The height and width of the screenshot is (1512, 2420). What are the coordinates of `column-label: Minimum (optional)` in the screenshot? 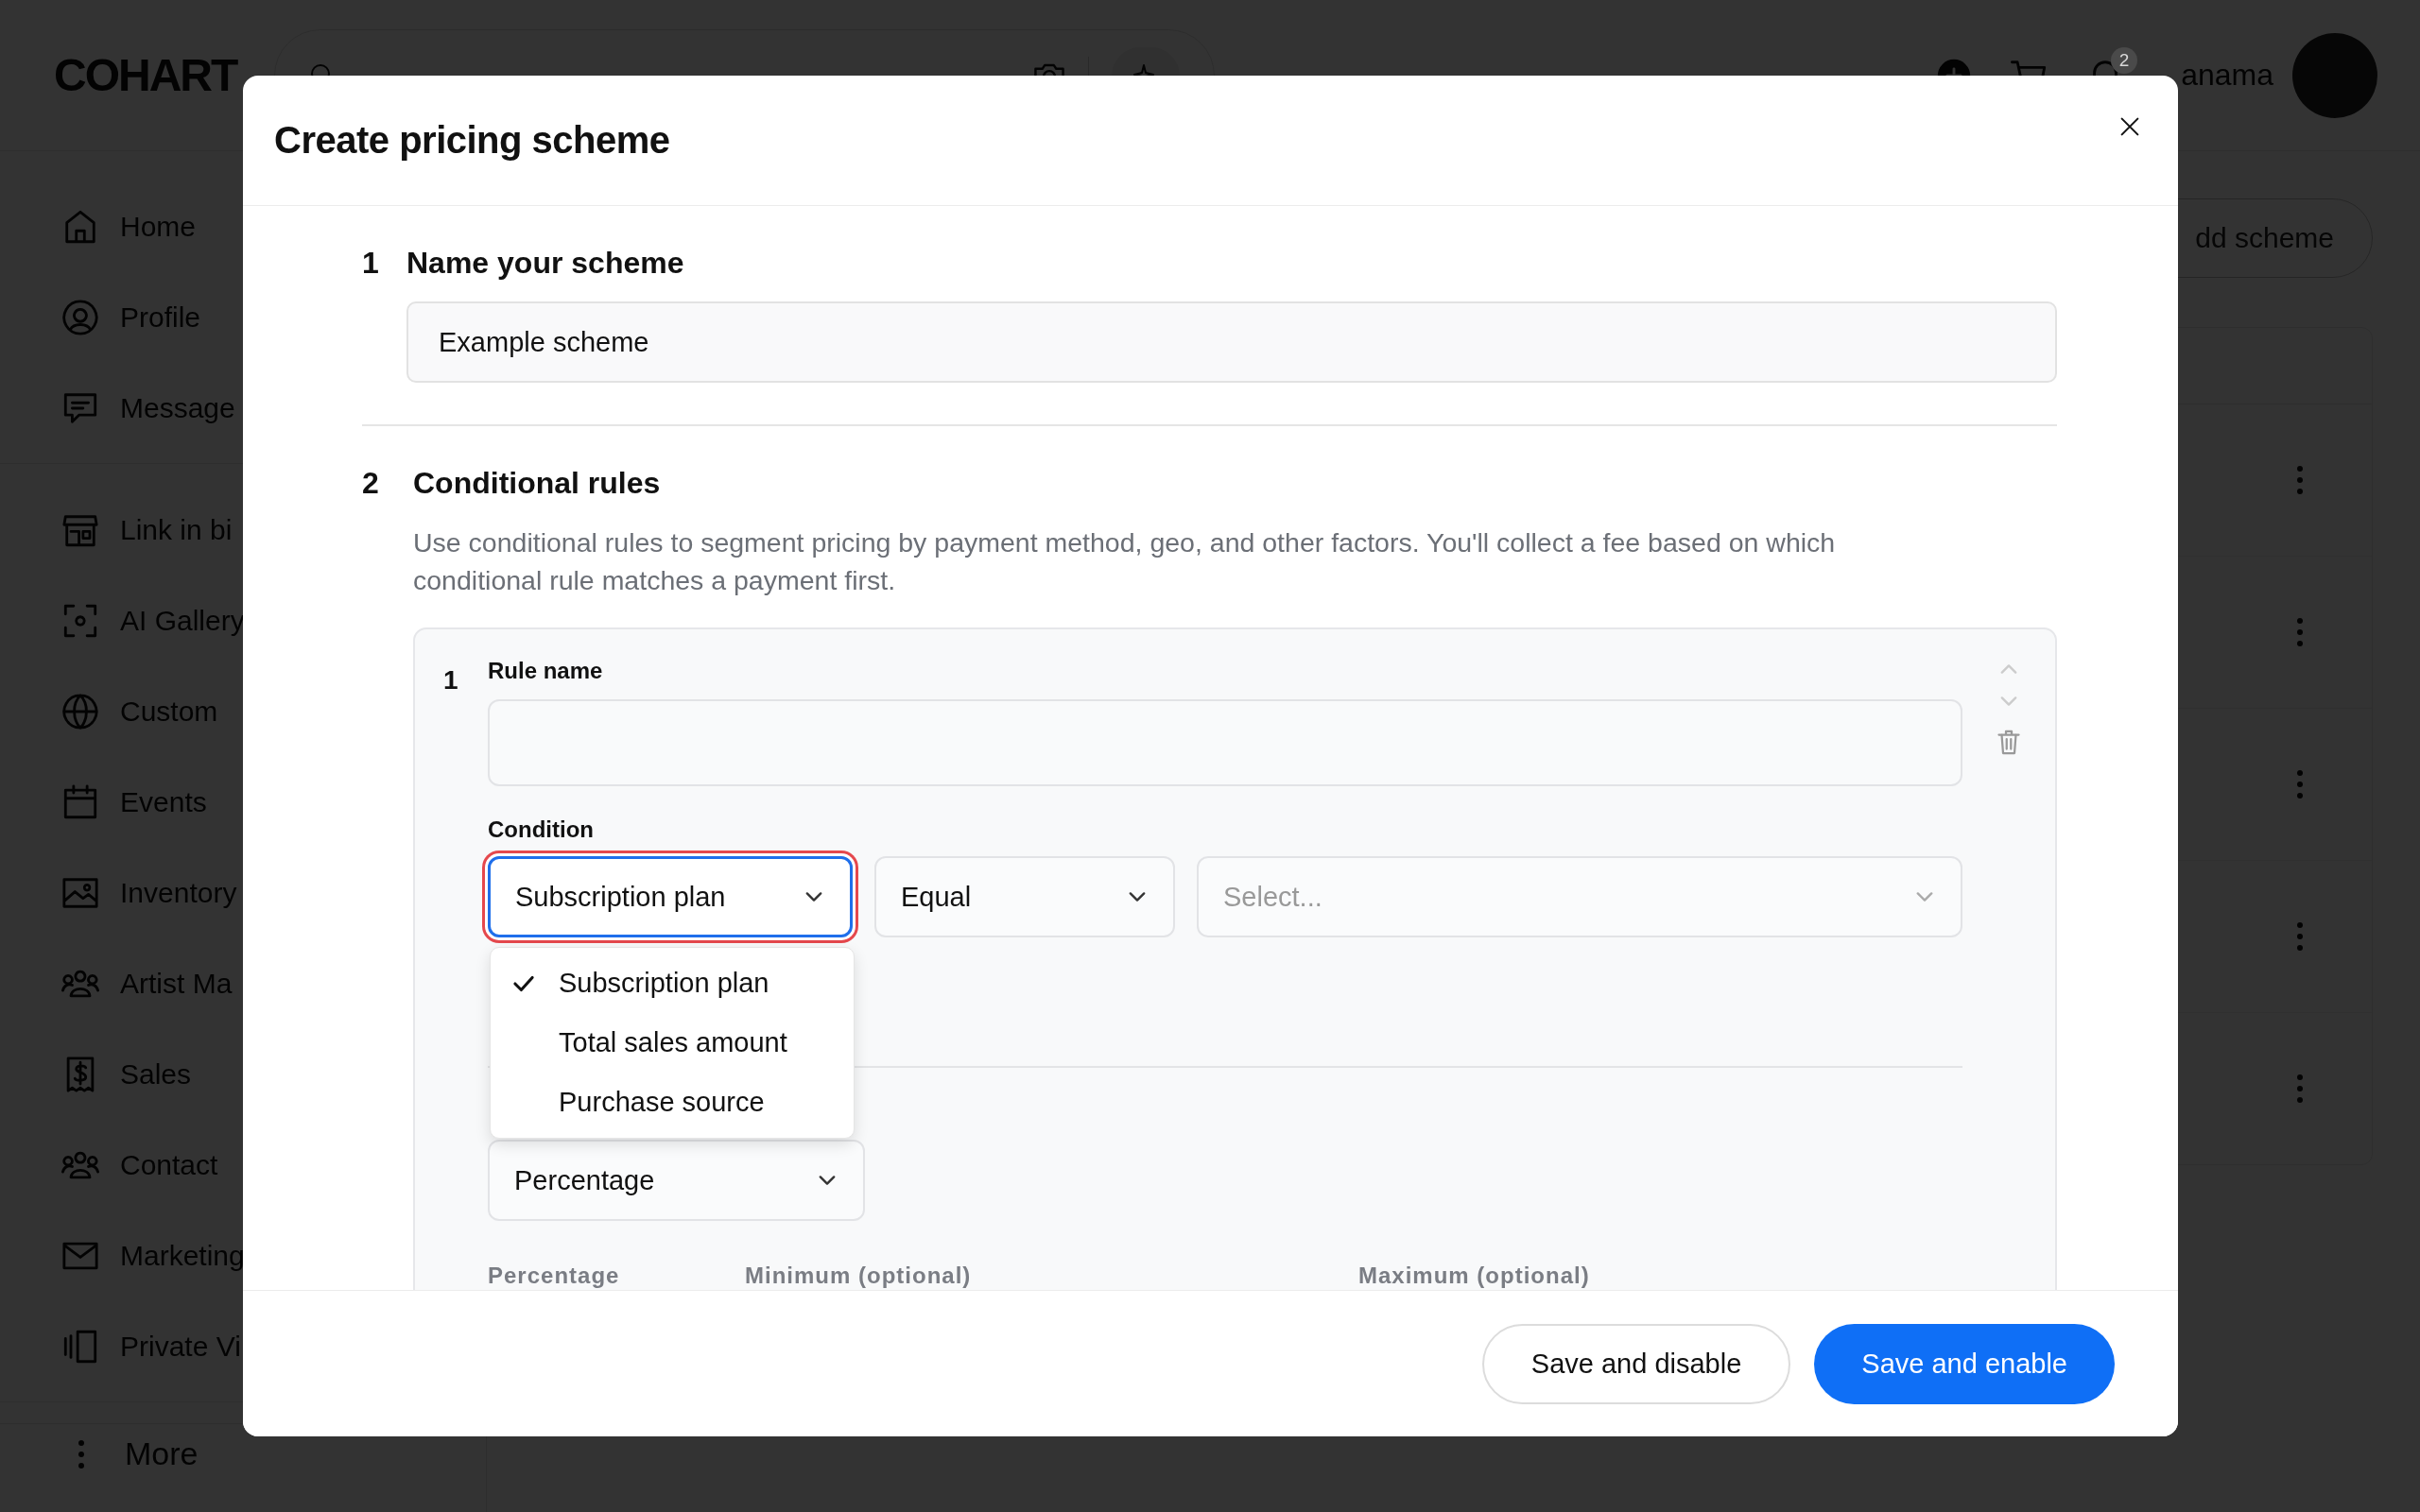 It's located at (859, 1276).